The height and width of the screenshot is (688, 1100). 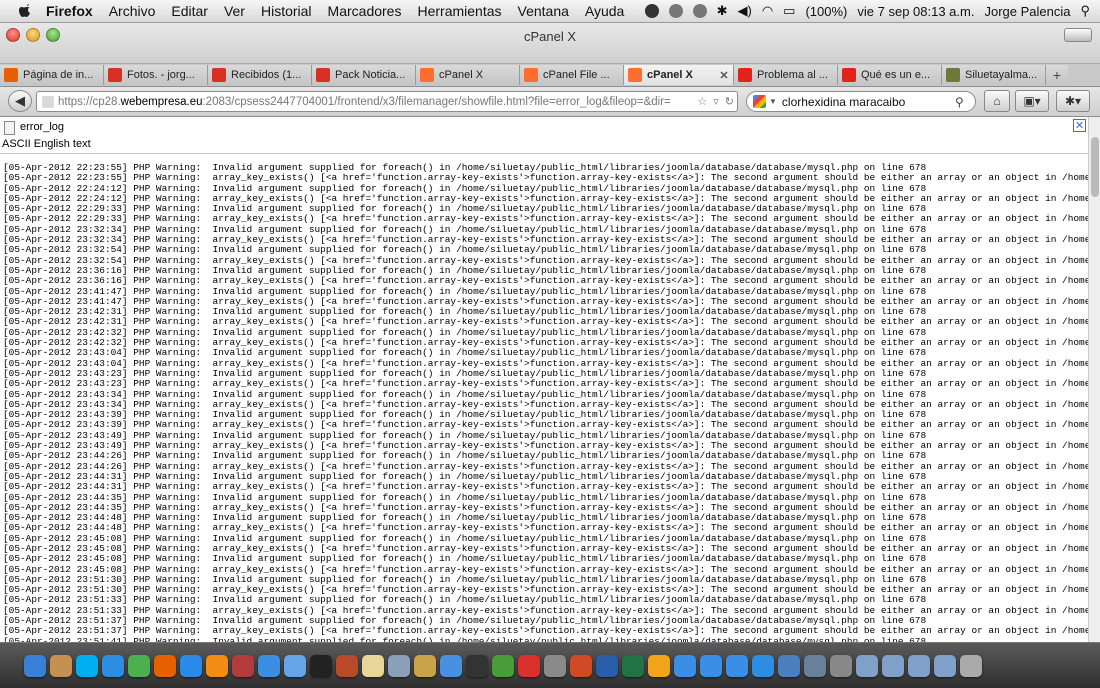 What do you see at coordinates (87, 665) in the screenshot?
I see `skype-icon` at bounding box center [87, 665].